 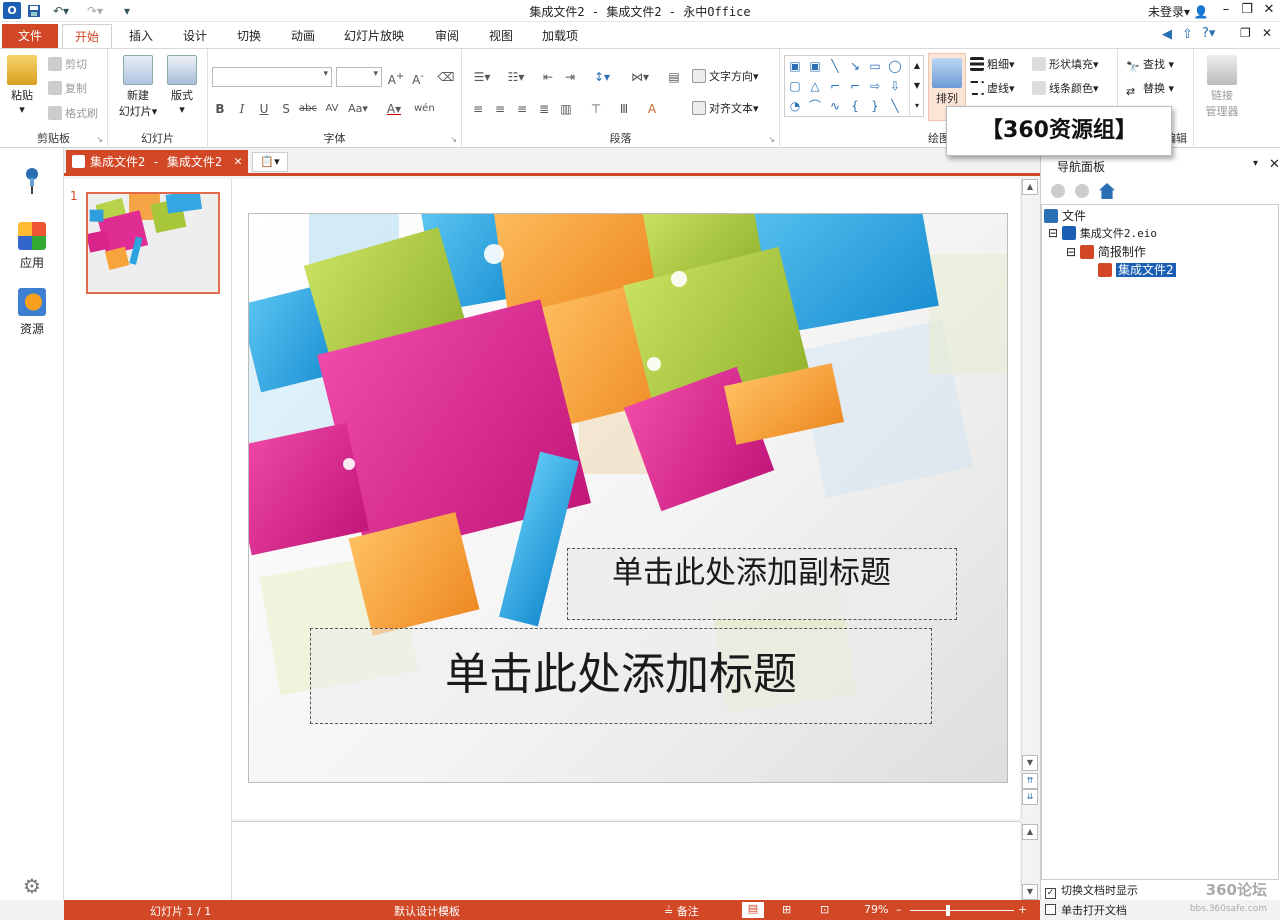 I want to click on new-doc-menu-icon: 📋▾, so click(x=270, y=162).